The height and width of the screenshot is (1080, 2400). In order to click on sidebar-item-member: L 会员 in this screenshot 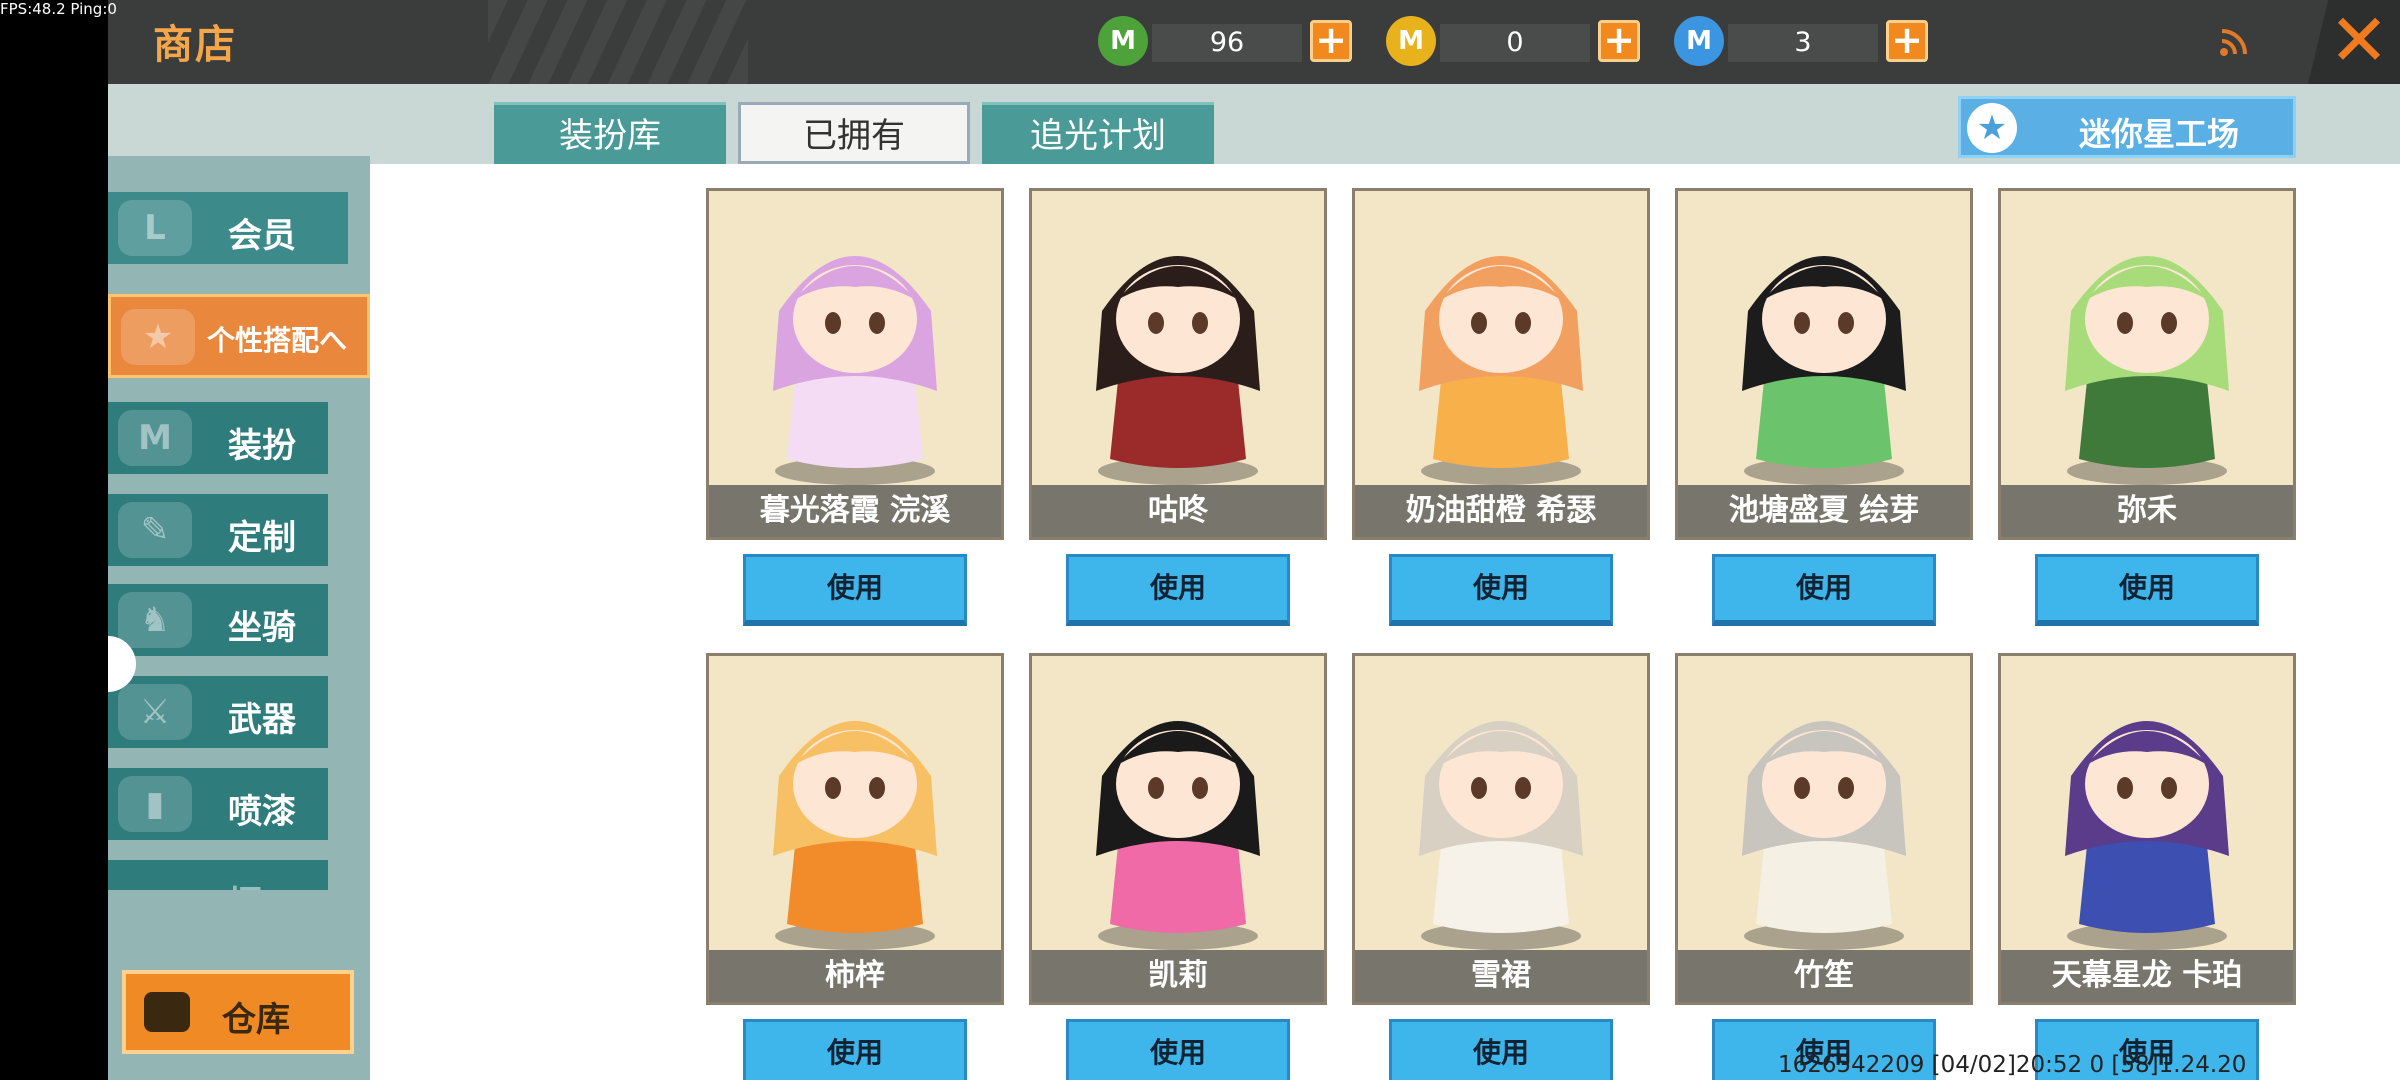, I will do `click(228, 228)`.